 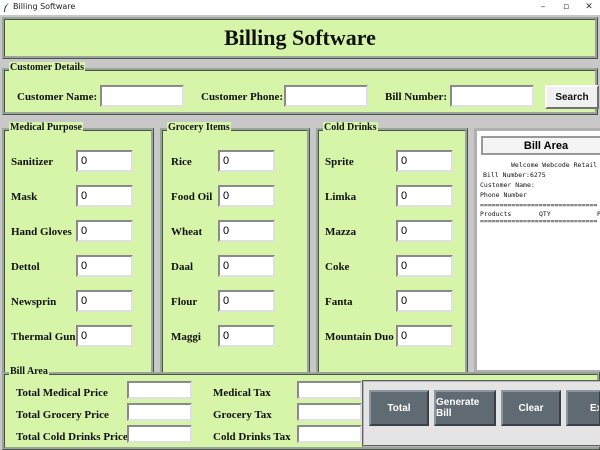 I want to click on medical-item-label: Sanitizer, so click(x=32, y=162).